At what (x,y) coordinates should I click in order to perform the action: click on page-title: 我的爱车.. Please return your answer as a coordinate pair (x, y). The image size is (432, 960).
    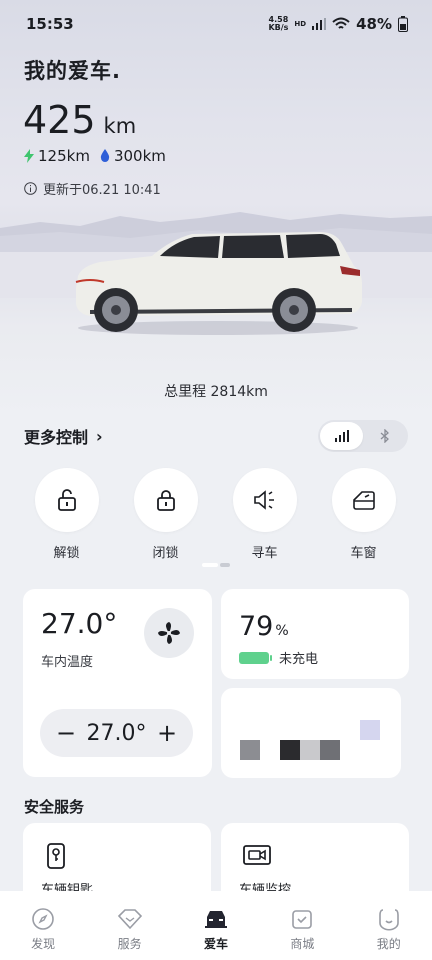
    Looking at the image, I should click on (72, 71).